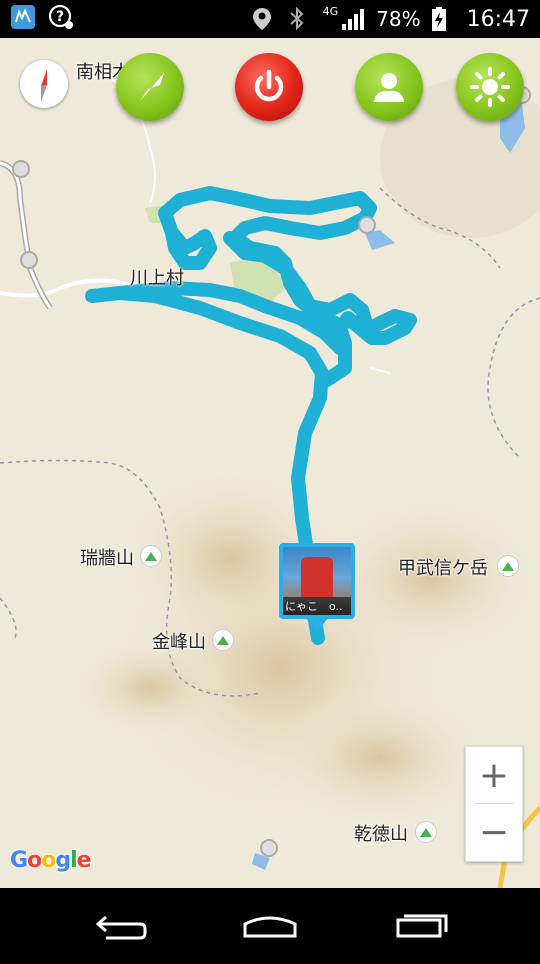 This screenshot has height=964, width=540. I want to click on navigate-button, so click(150, 87).